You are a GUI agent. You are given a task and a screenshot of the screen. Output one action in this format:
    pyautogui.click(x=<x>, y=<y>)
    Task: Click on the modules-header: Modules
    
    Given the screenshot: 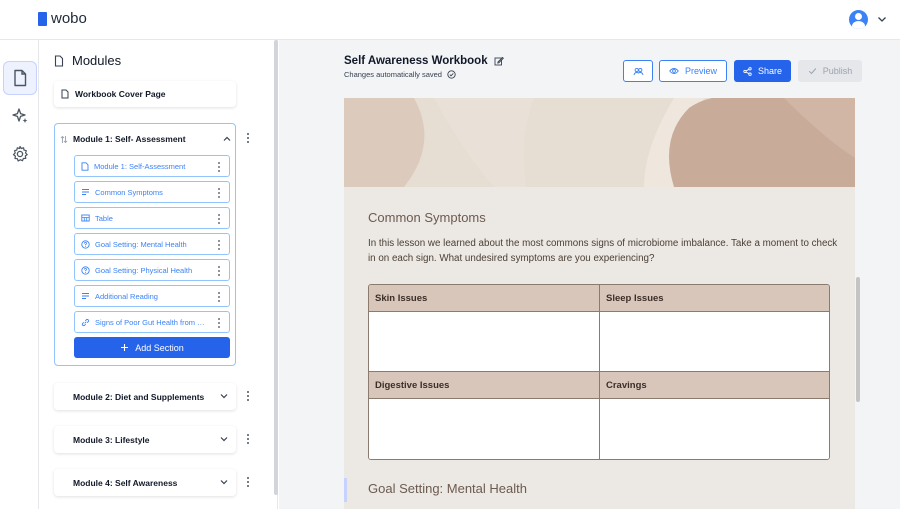 What is the action you would take?
    pyautogui.click(x=87, y=60)
    